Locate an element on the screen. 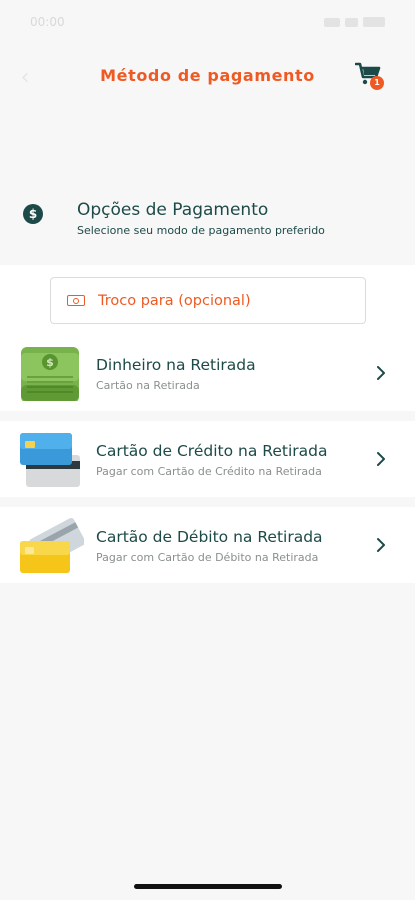  payment-option-title: Cartão de Crédito na Retirada is located at coordinates (212, 451).